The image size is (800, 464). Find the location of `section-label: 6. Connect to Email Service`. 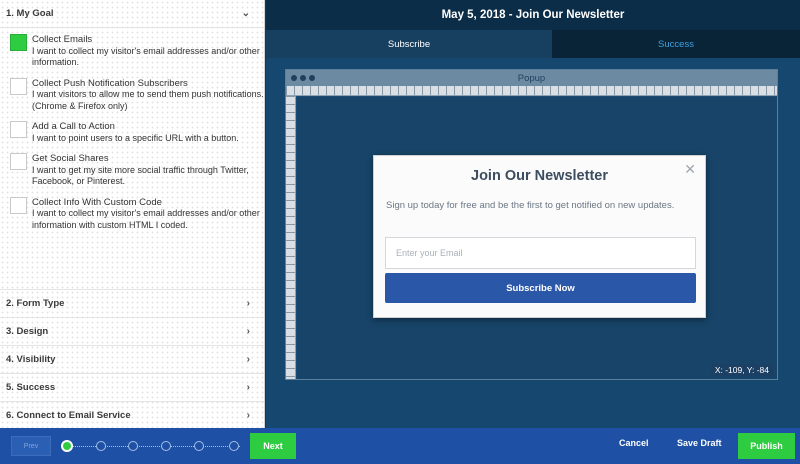

section-label: 6. Connect to Email Service is located at coordinates (68, 415).